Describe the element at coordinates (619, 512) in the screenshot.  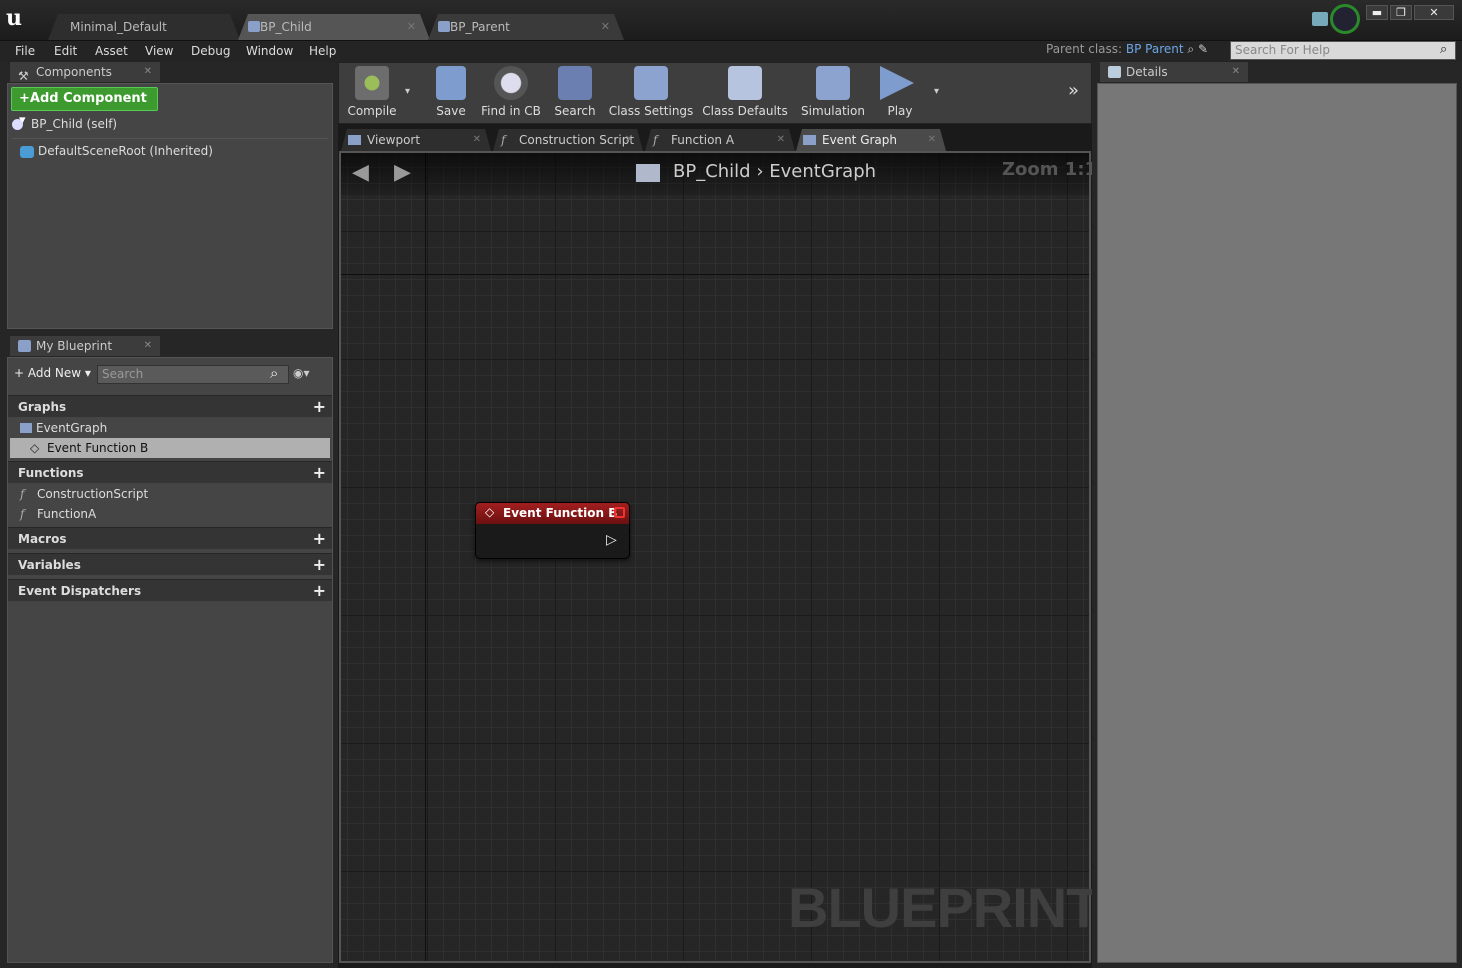
I see `delegate-pin-icon` at that location.